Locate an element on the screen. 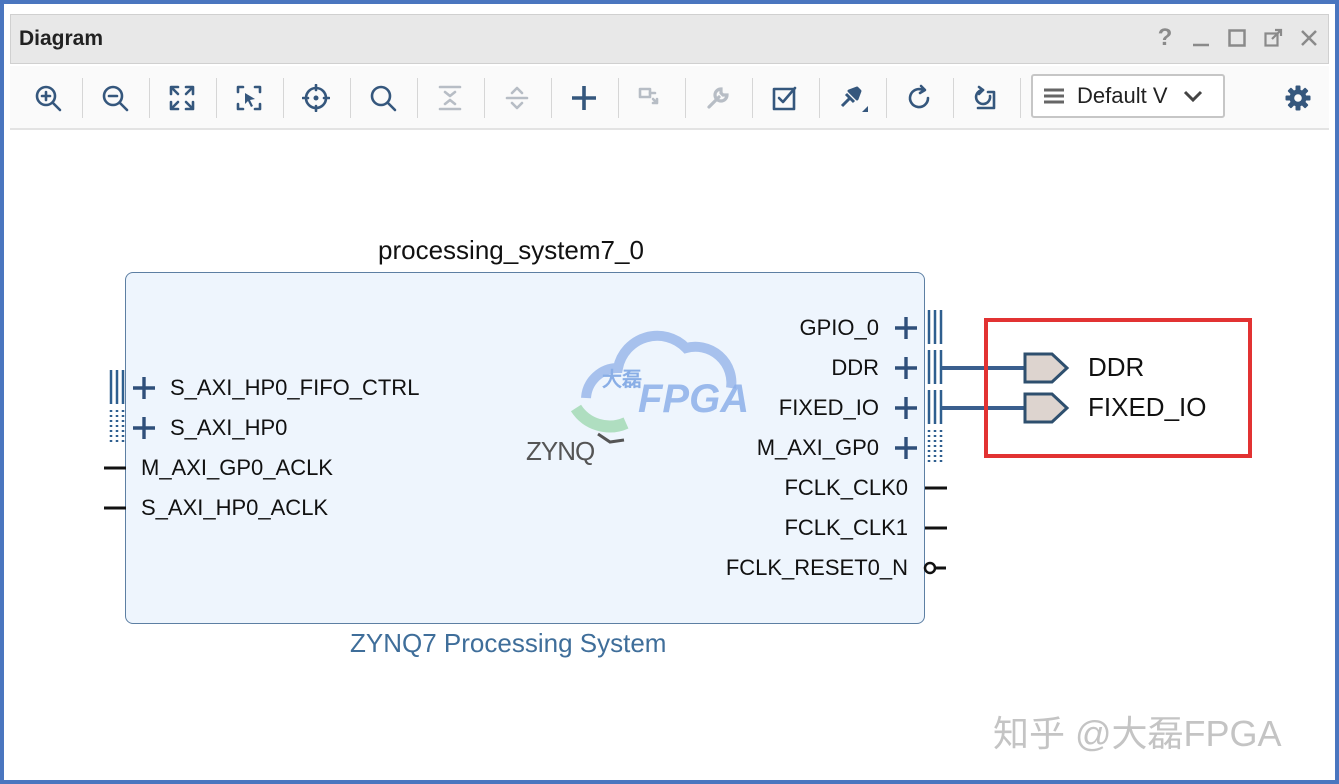 The image size is (1339, 784). add-ip-button is located at coordinates (584, 98).